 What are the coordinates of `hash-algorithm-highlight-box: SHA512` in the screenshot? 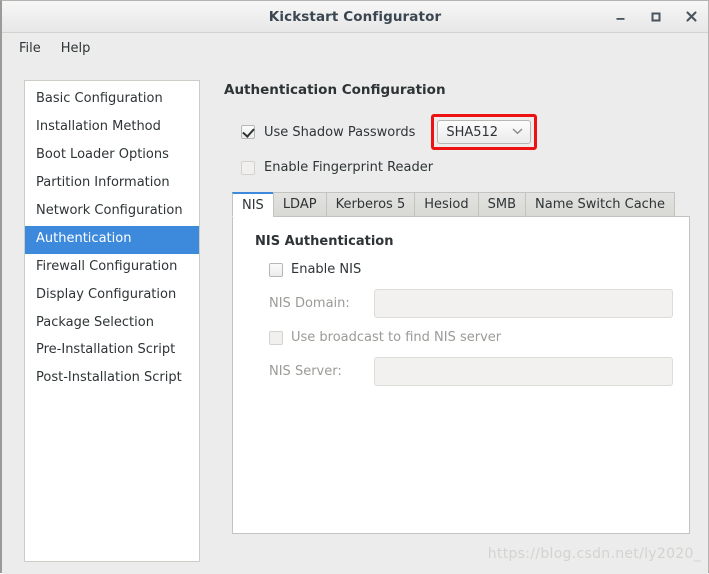 It's located at (484, 132).